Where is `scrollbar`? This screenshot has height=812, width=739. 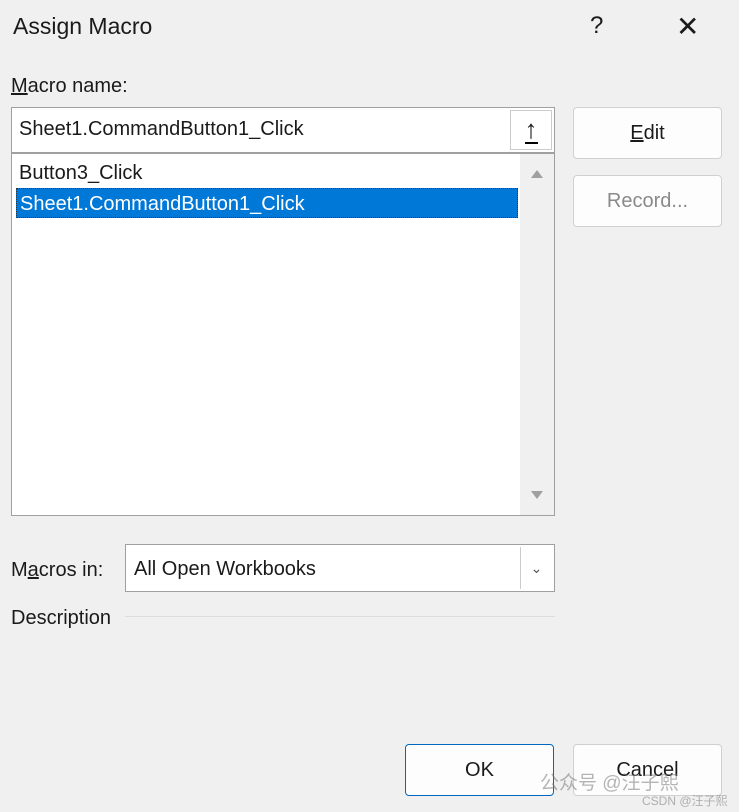
scrollbar is located at coordinates (537, 334).